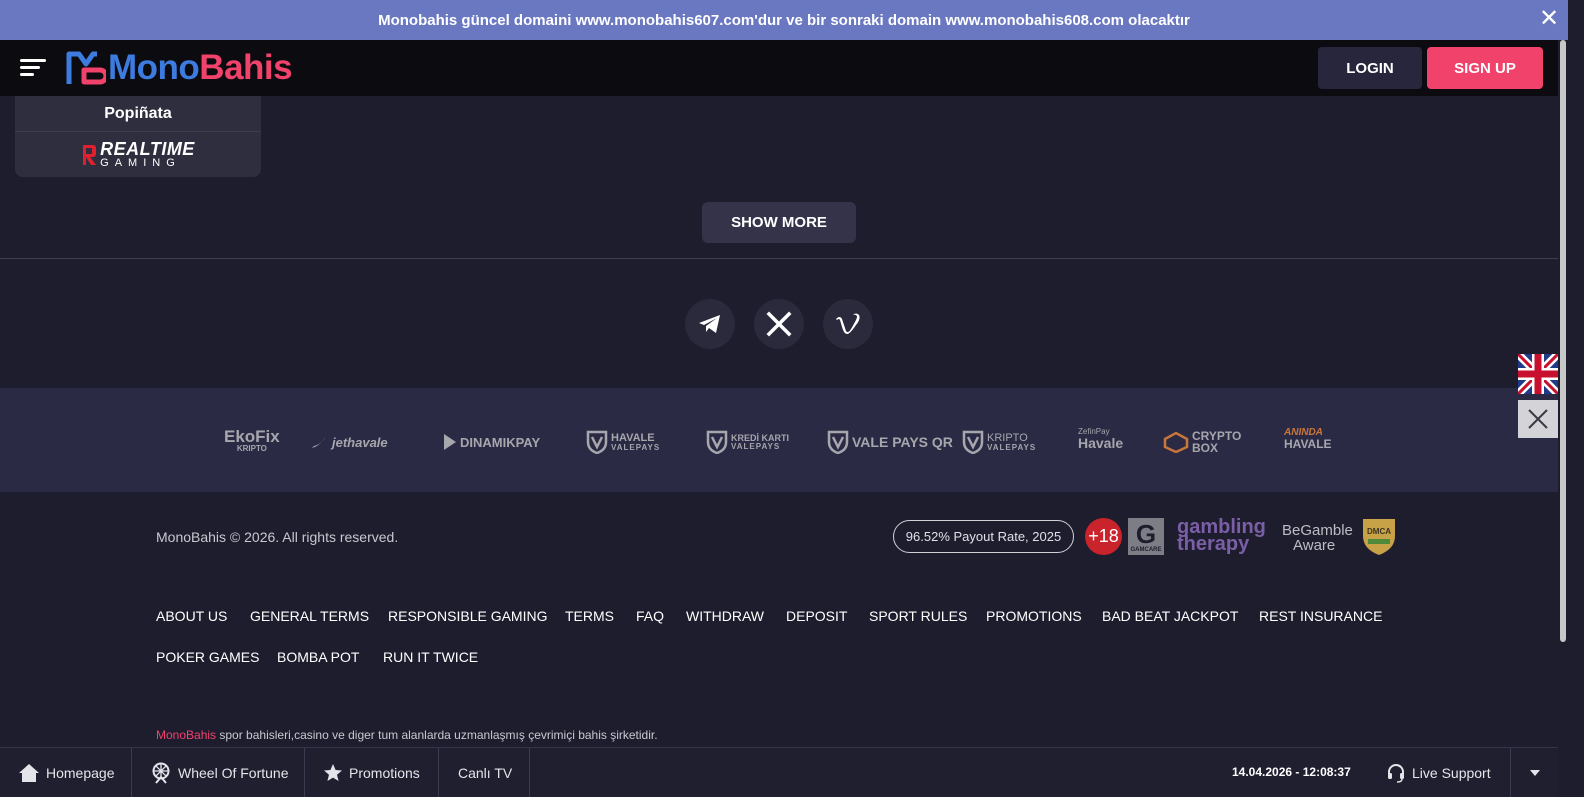 The width and height of the screenshot is (1584, 805). I want to click on star-icon, so click(333, 772).